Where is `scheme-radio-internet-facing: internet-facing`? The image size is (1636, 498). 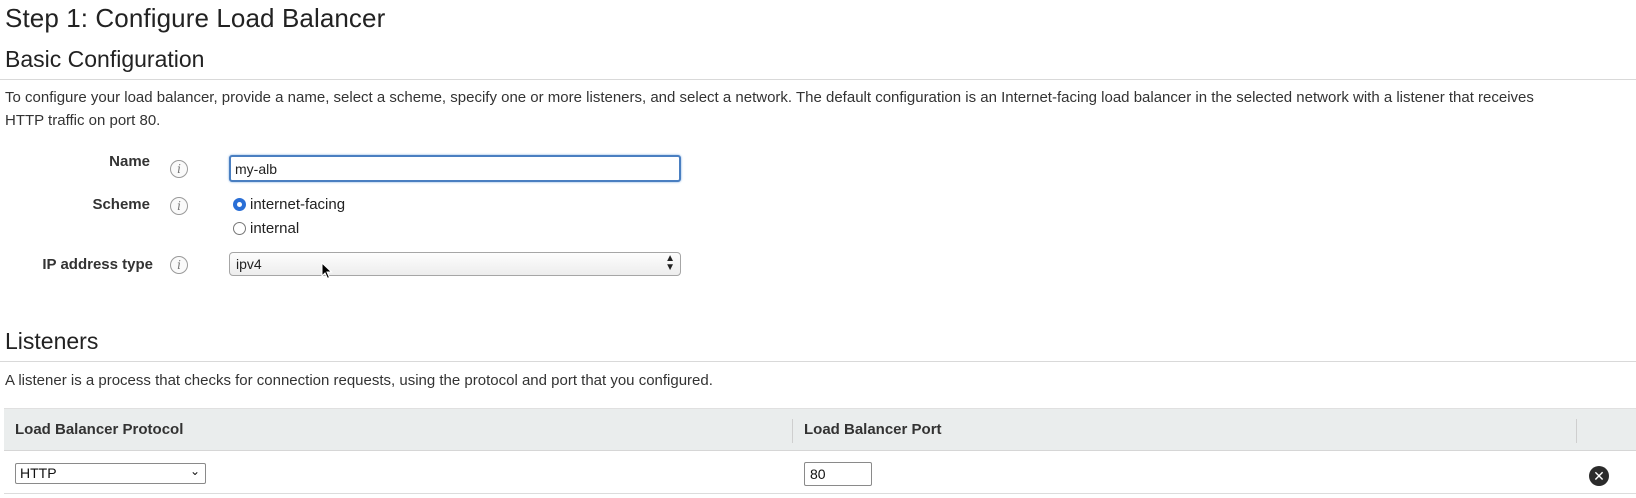
scheme-radio-internet-facing: internet-facing is located at coordinates (289, 204).